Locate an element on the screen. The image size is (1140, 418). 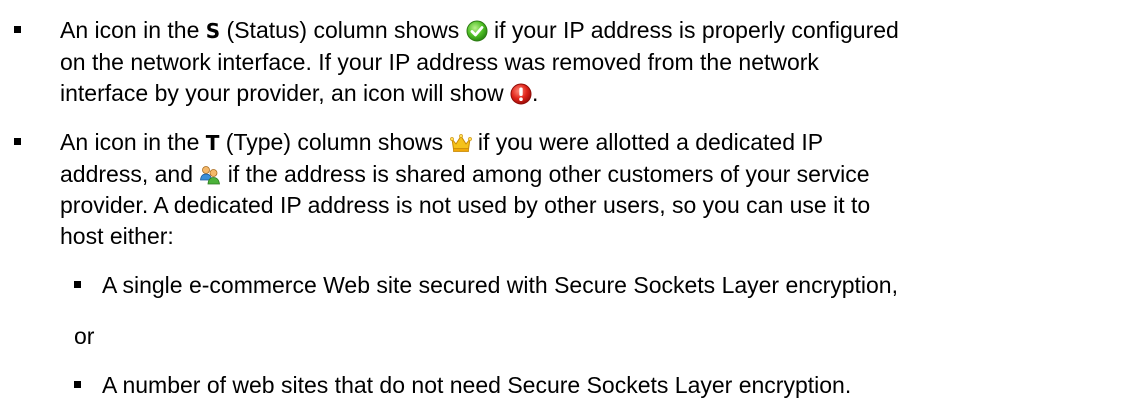
or-text: or is located at coordinates (84, 336).